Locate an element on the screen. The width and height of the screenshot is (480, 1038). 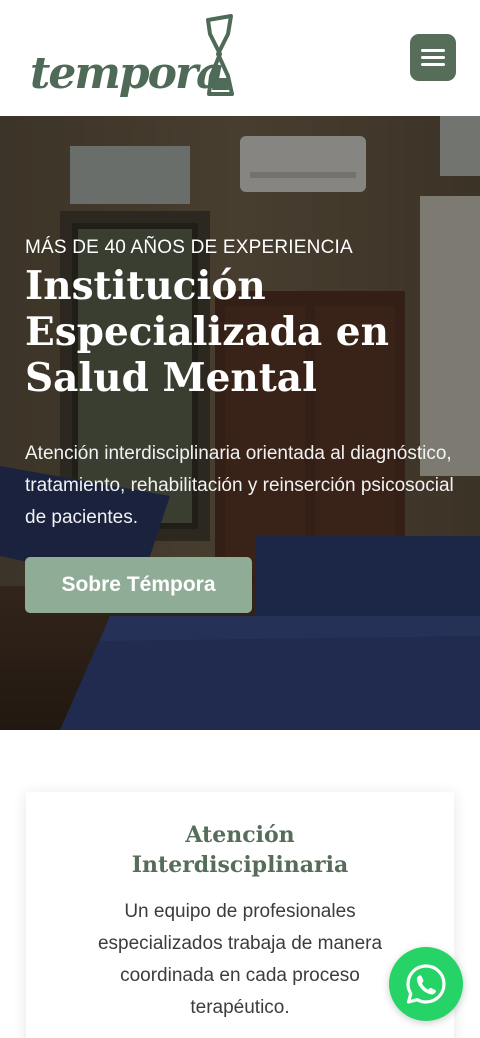
feature-card-title-line: Interdisciplinaria is located at coordinates (240, 865).